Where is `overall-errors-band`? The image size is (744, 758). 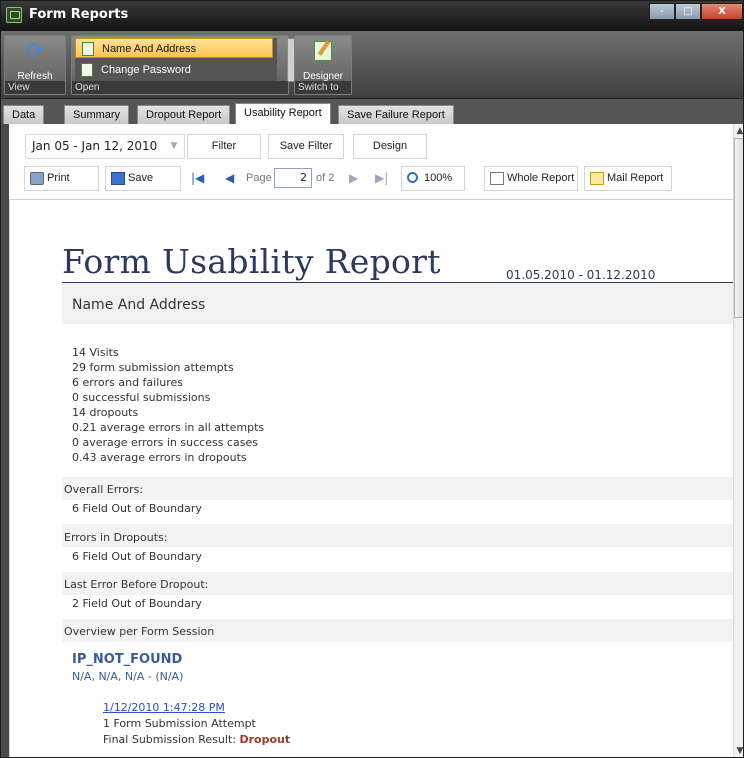
overall-errors-band is located at coordinates (397, 488).